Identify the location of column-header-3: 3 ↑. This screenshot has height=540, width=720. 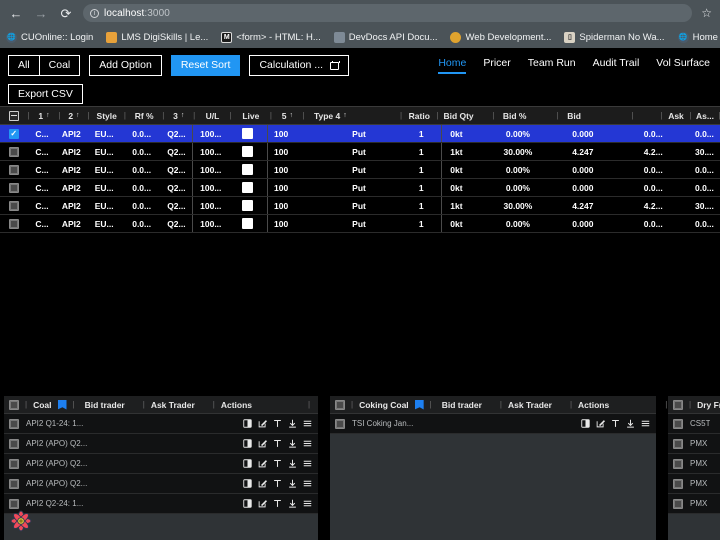
(179, 115).